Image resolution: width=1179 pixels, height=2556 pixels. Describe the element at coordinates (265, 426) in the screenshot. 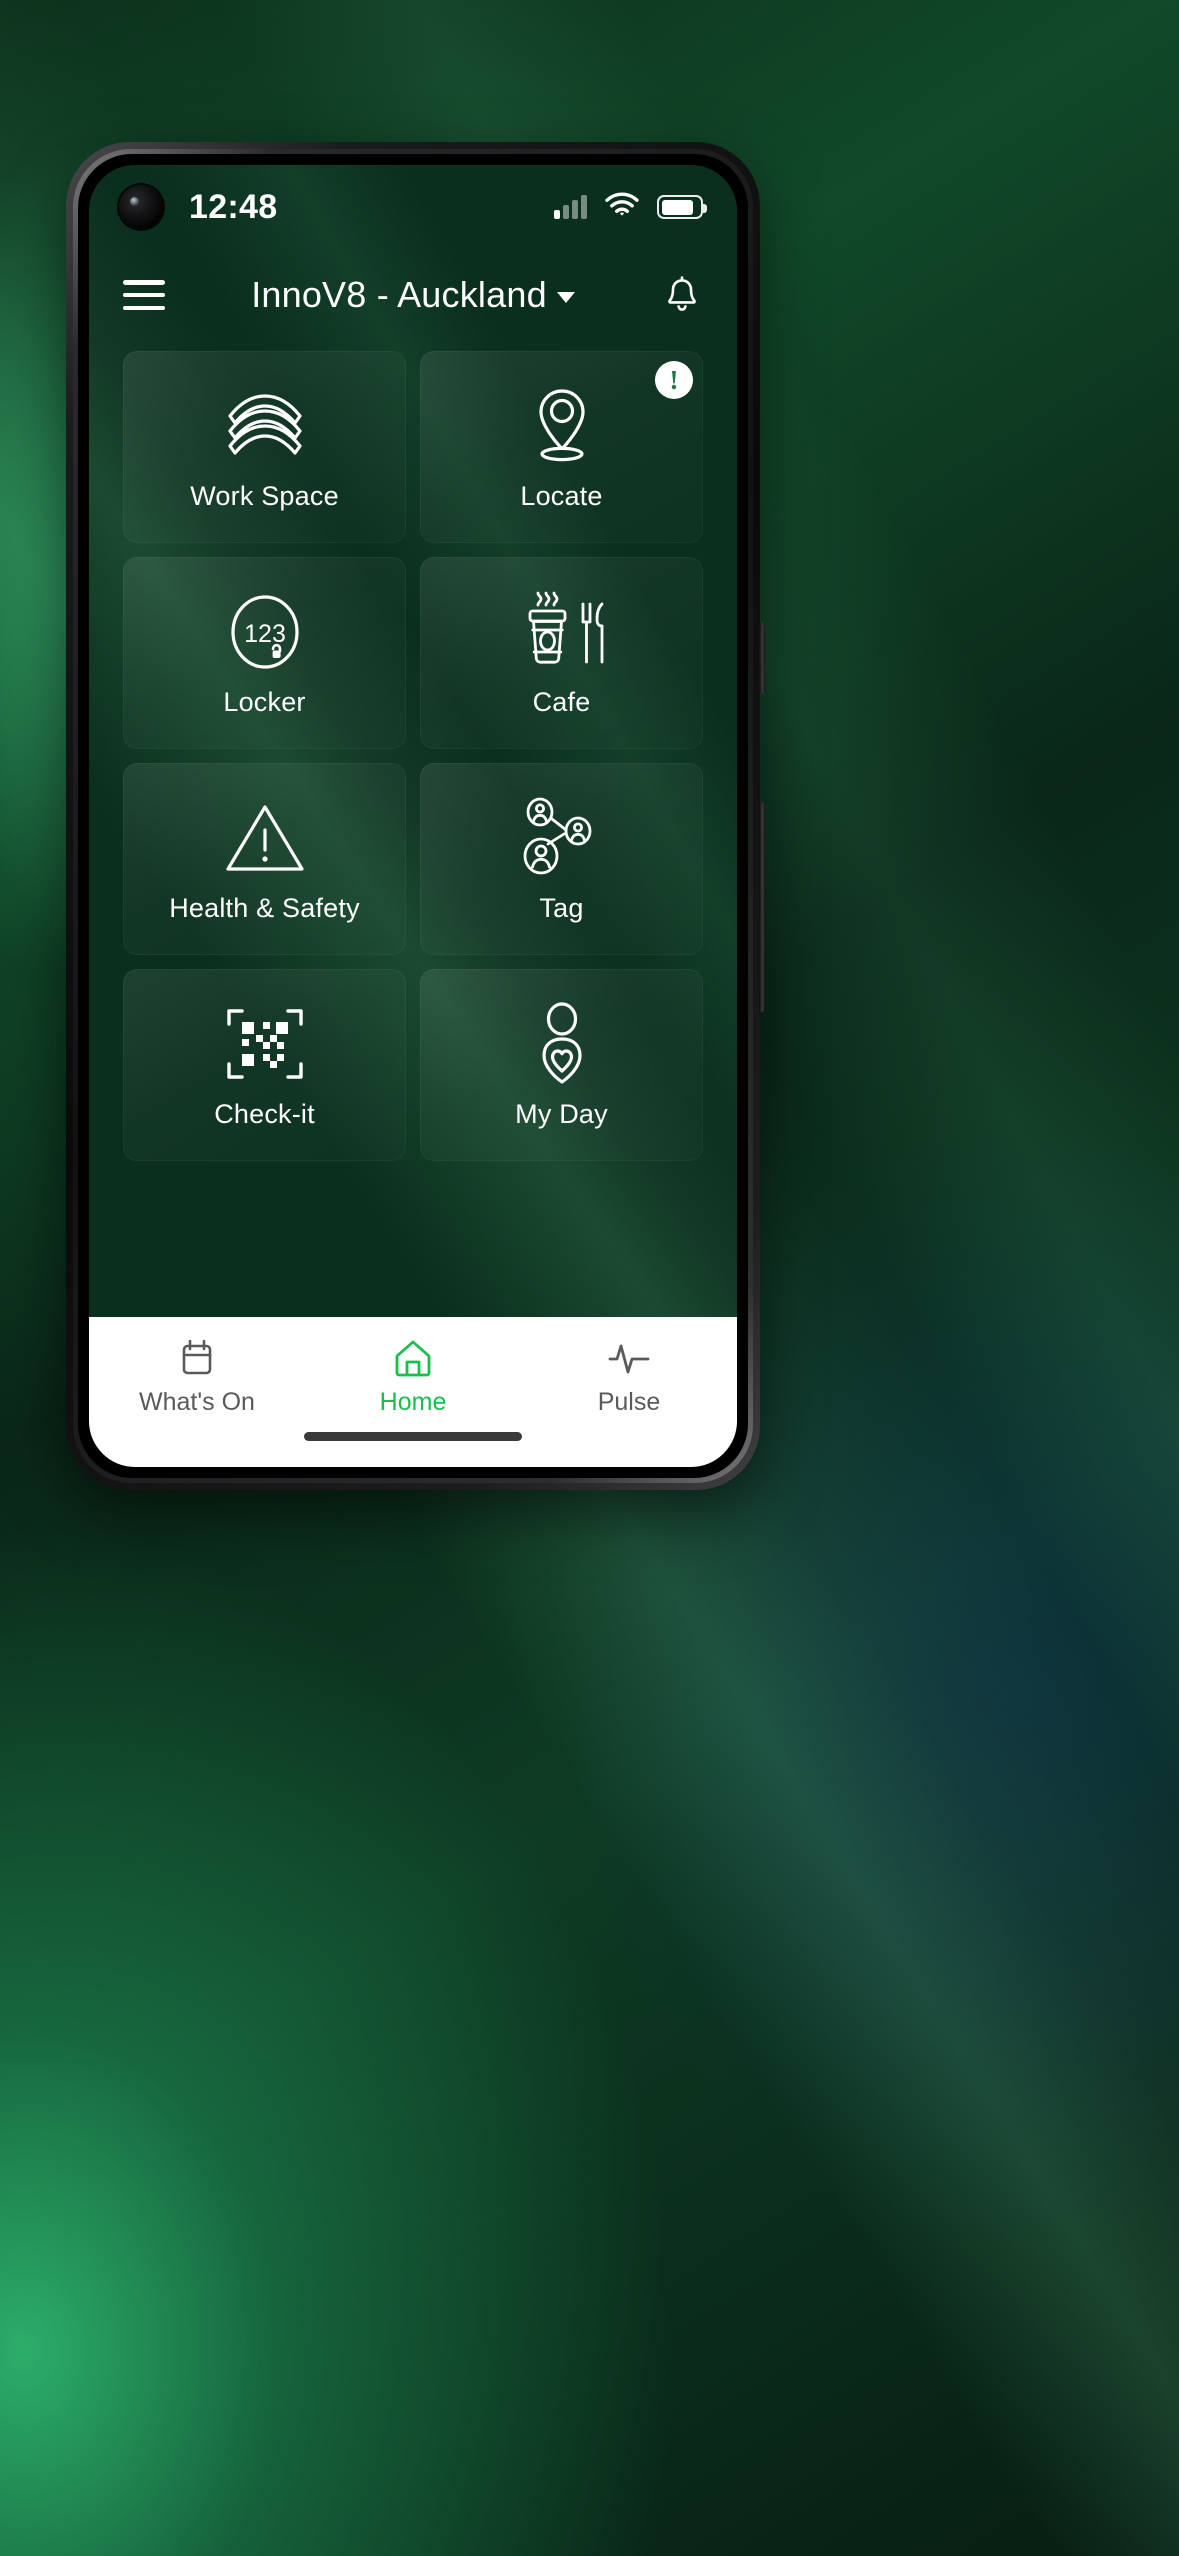

I see `layers-stack-icon` at that location.